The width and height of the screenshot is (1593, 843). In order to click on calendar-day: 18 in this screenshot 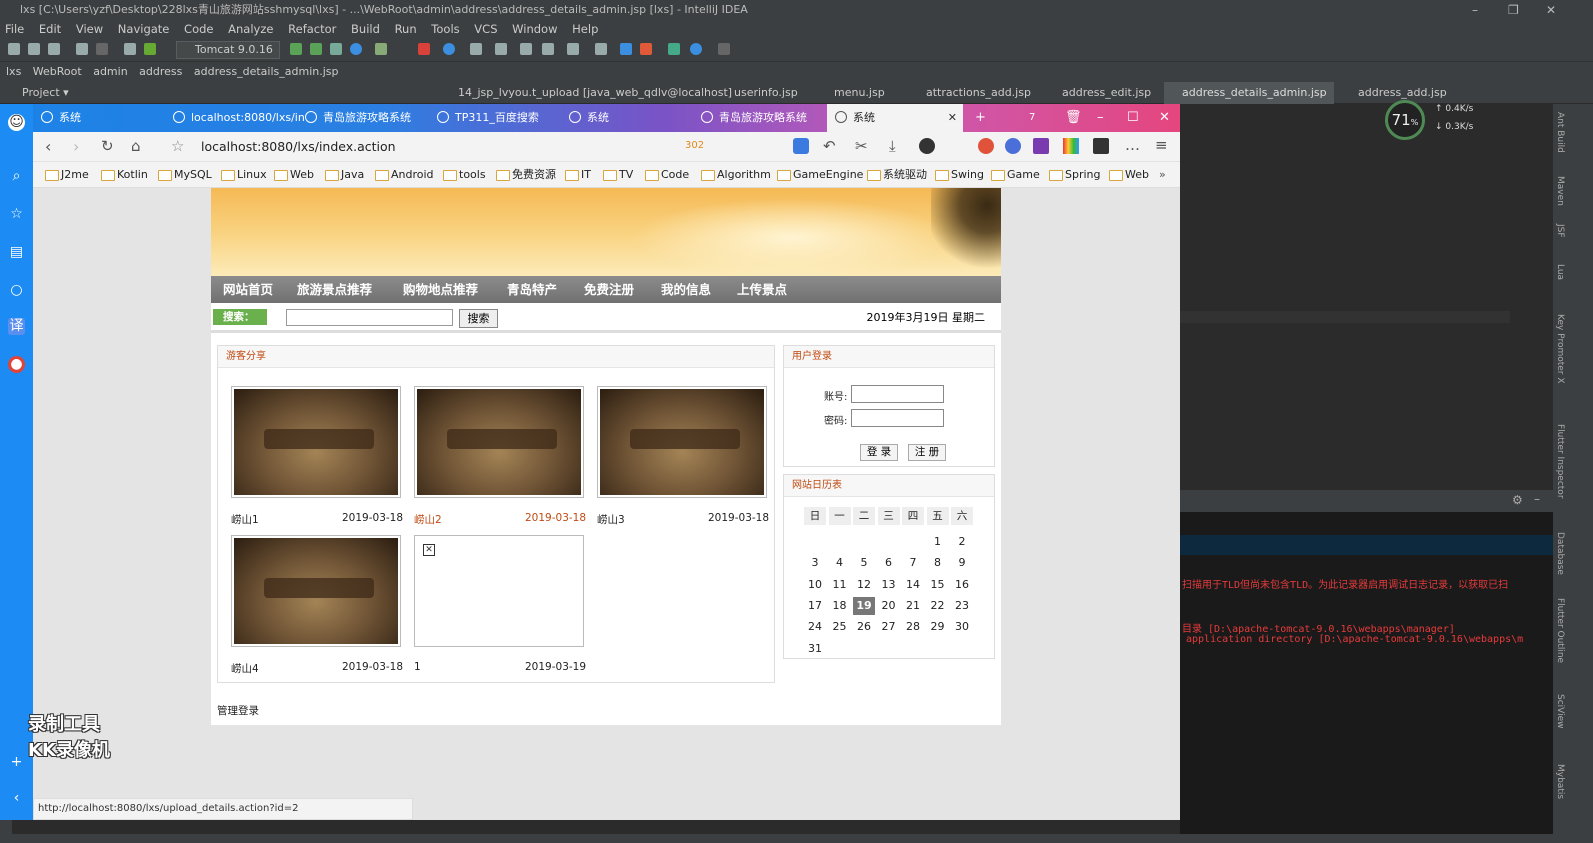, I will do `click(840, 606)`.